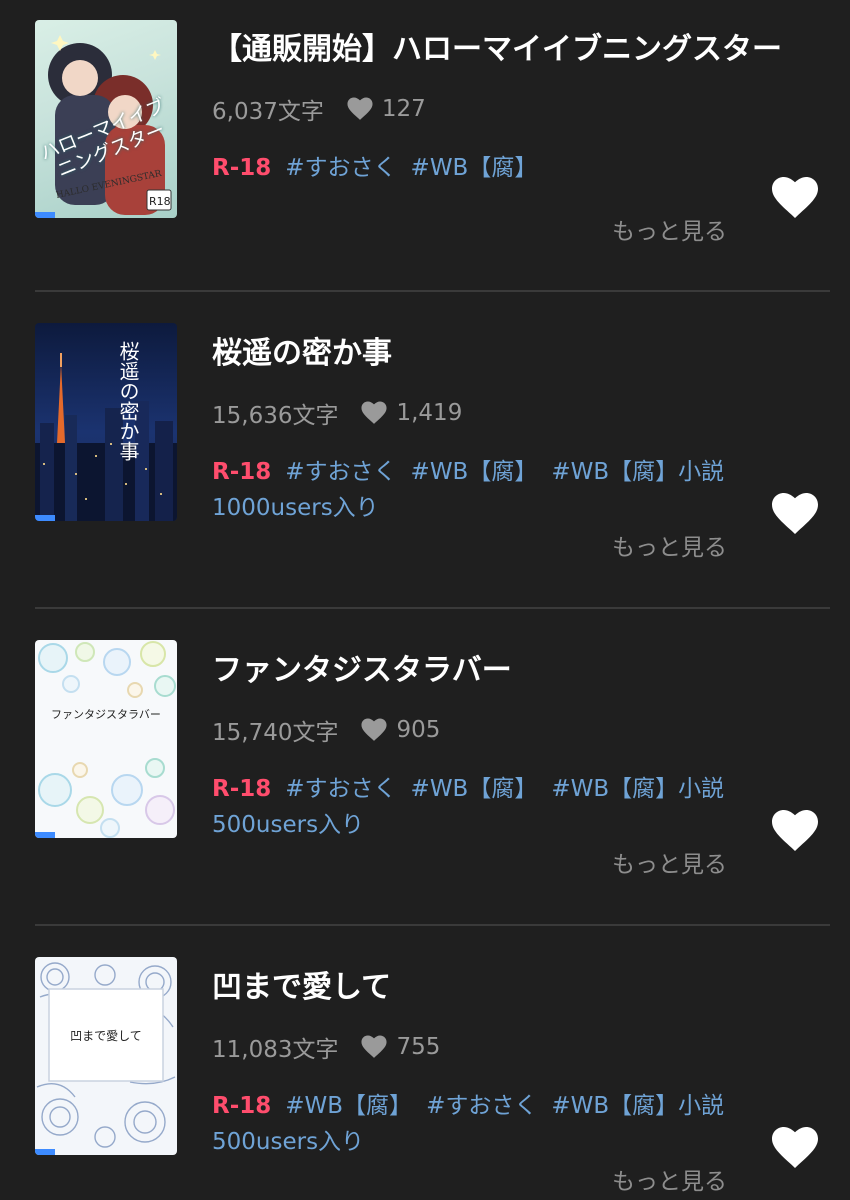  What do you see at coordinates (275, 416) in the screenshot?
I see `char-count: 15,636文字` at bounding box center [275, 416].